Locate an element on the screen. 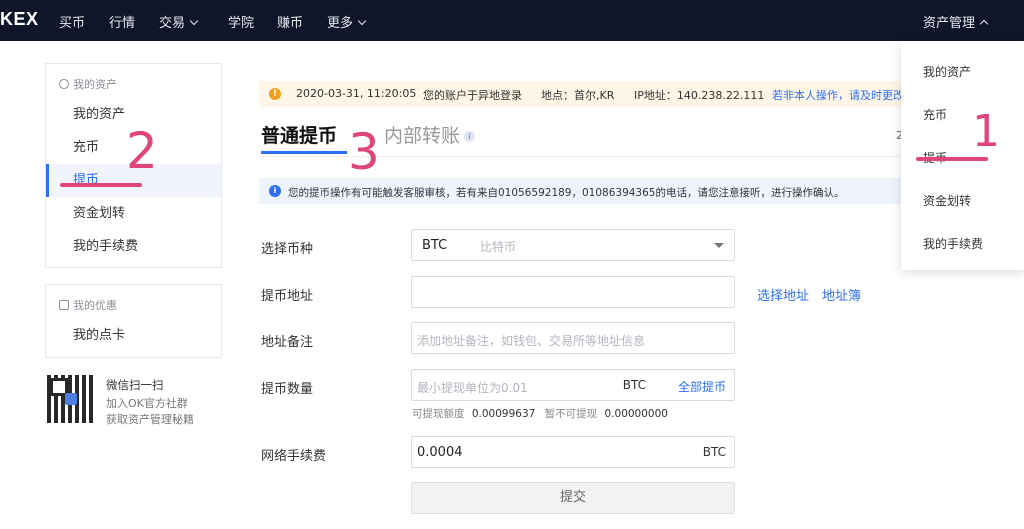 The image size is (1024, 529). nav-item-label: 交易 is located at coordinates (172, 23).